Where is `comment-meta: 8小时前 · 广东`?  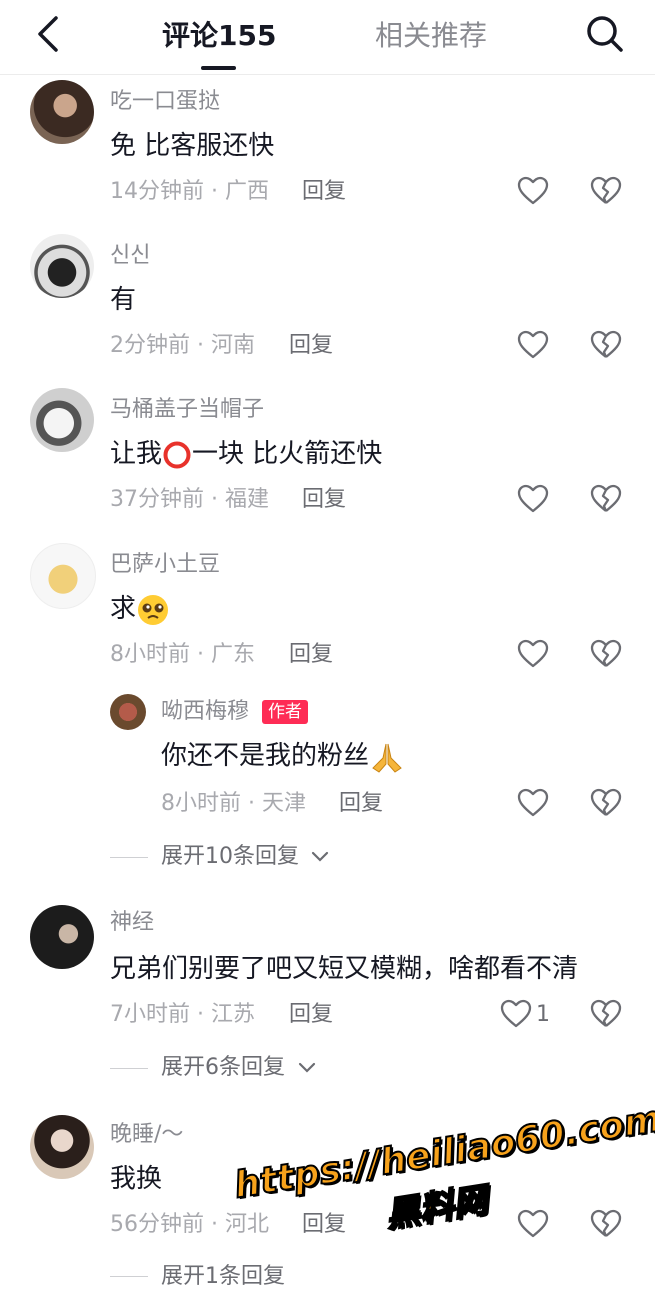 comment-meta: 8小时前 · 广东 is located at coordinates (182, 654).